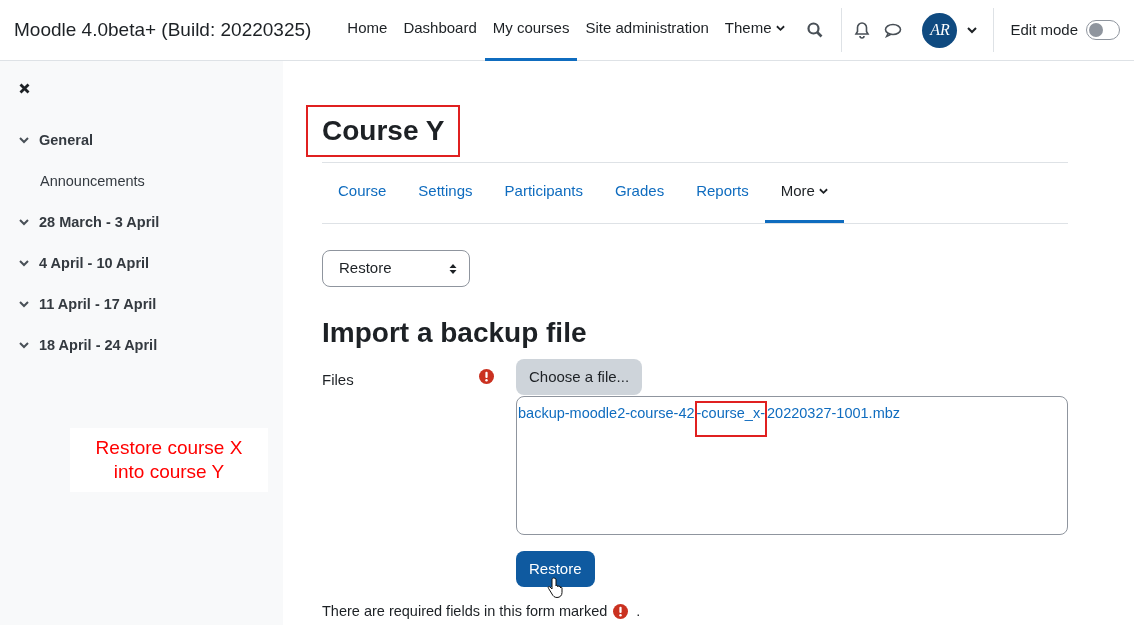  Describe the element at coordinates (396, 268) in the screenshot. I see `action-select: Restore` at that location.